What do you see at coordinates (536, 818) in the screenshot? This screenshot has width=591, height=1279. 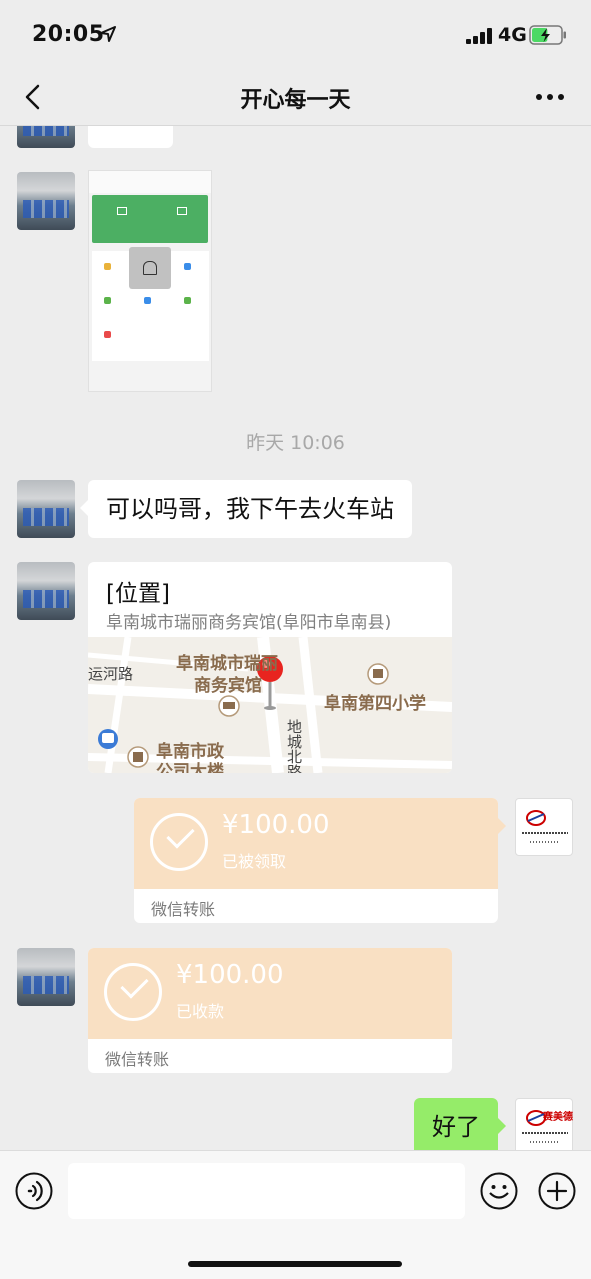 I see `company-logo-icon` at bounding box center [536, 818].